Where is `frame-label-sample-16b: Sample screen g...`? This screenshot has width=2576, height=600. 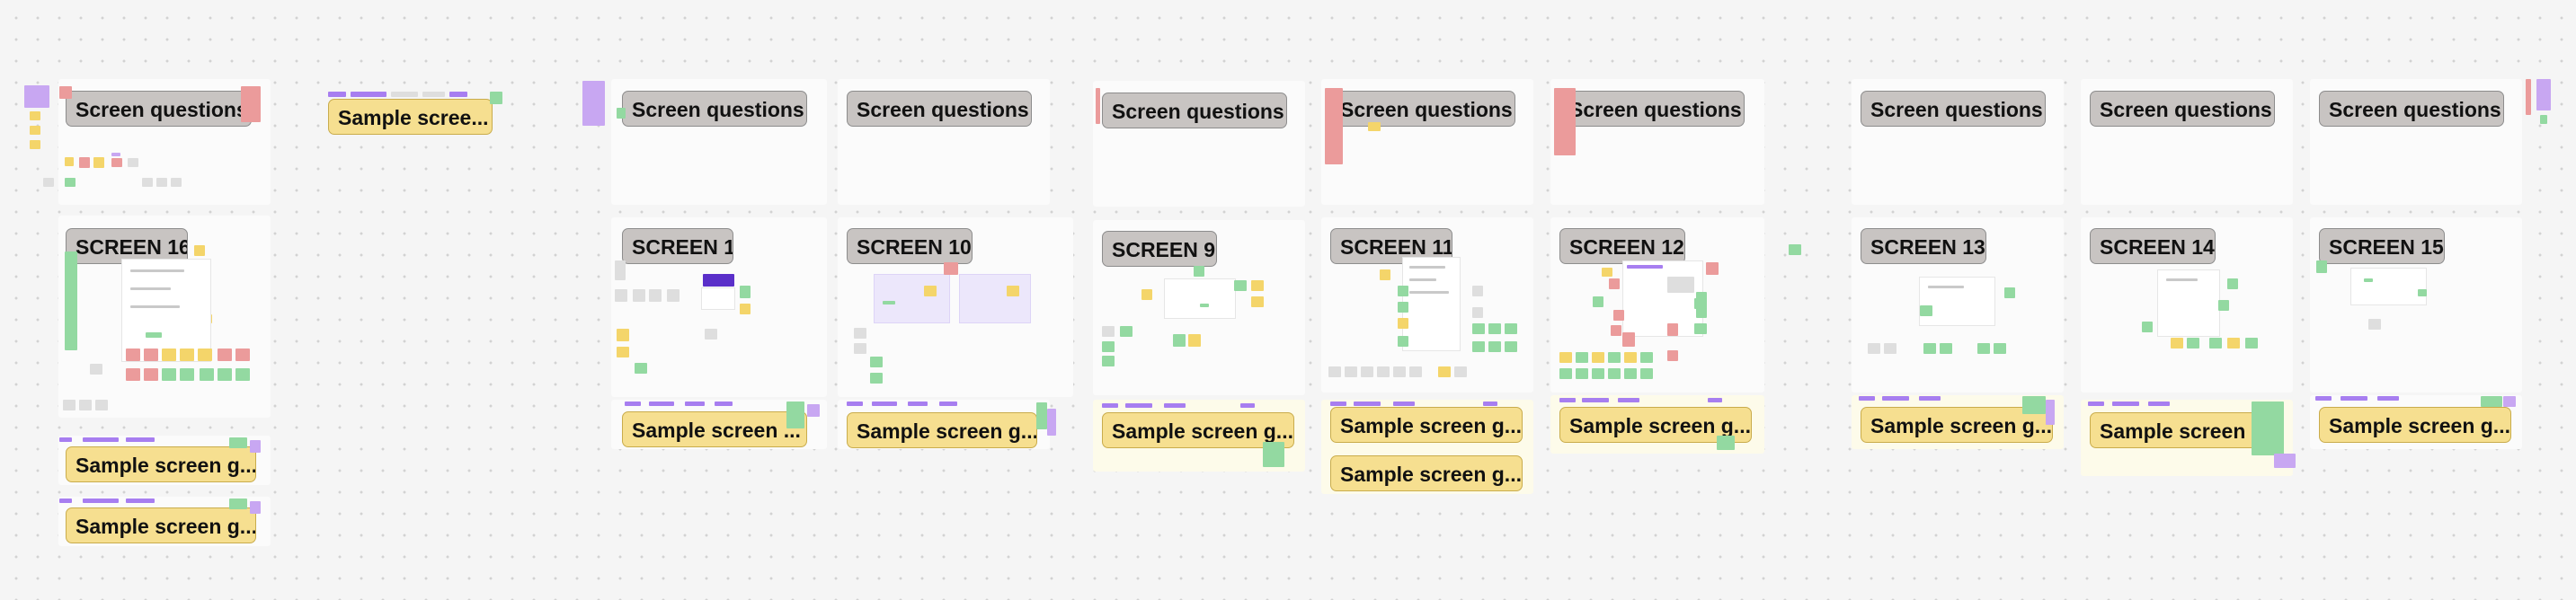 frame-label-sample-16b: Sample screen g... is located at coordinates (161, 525).